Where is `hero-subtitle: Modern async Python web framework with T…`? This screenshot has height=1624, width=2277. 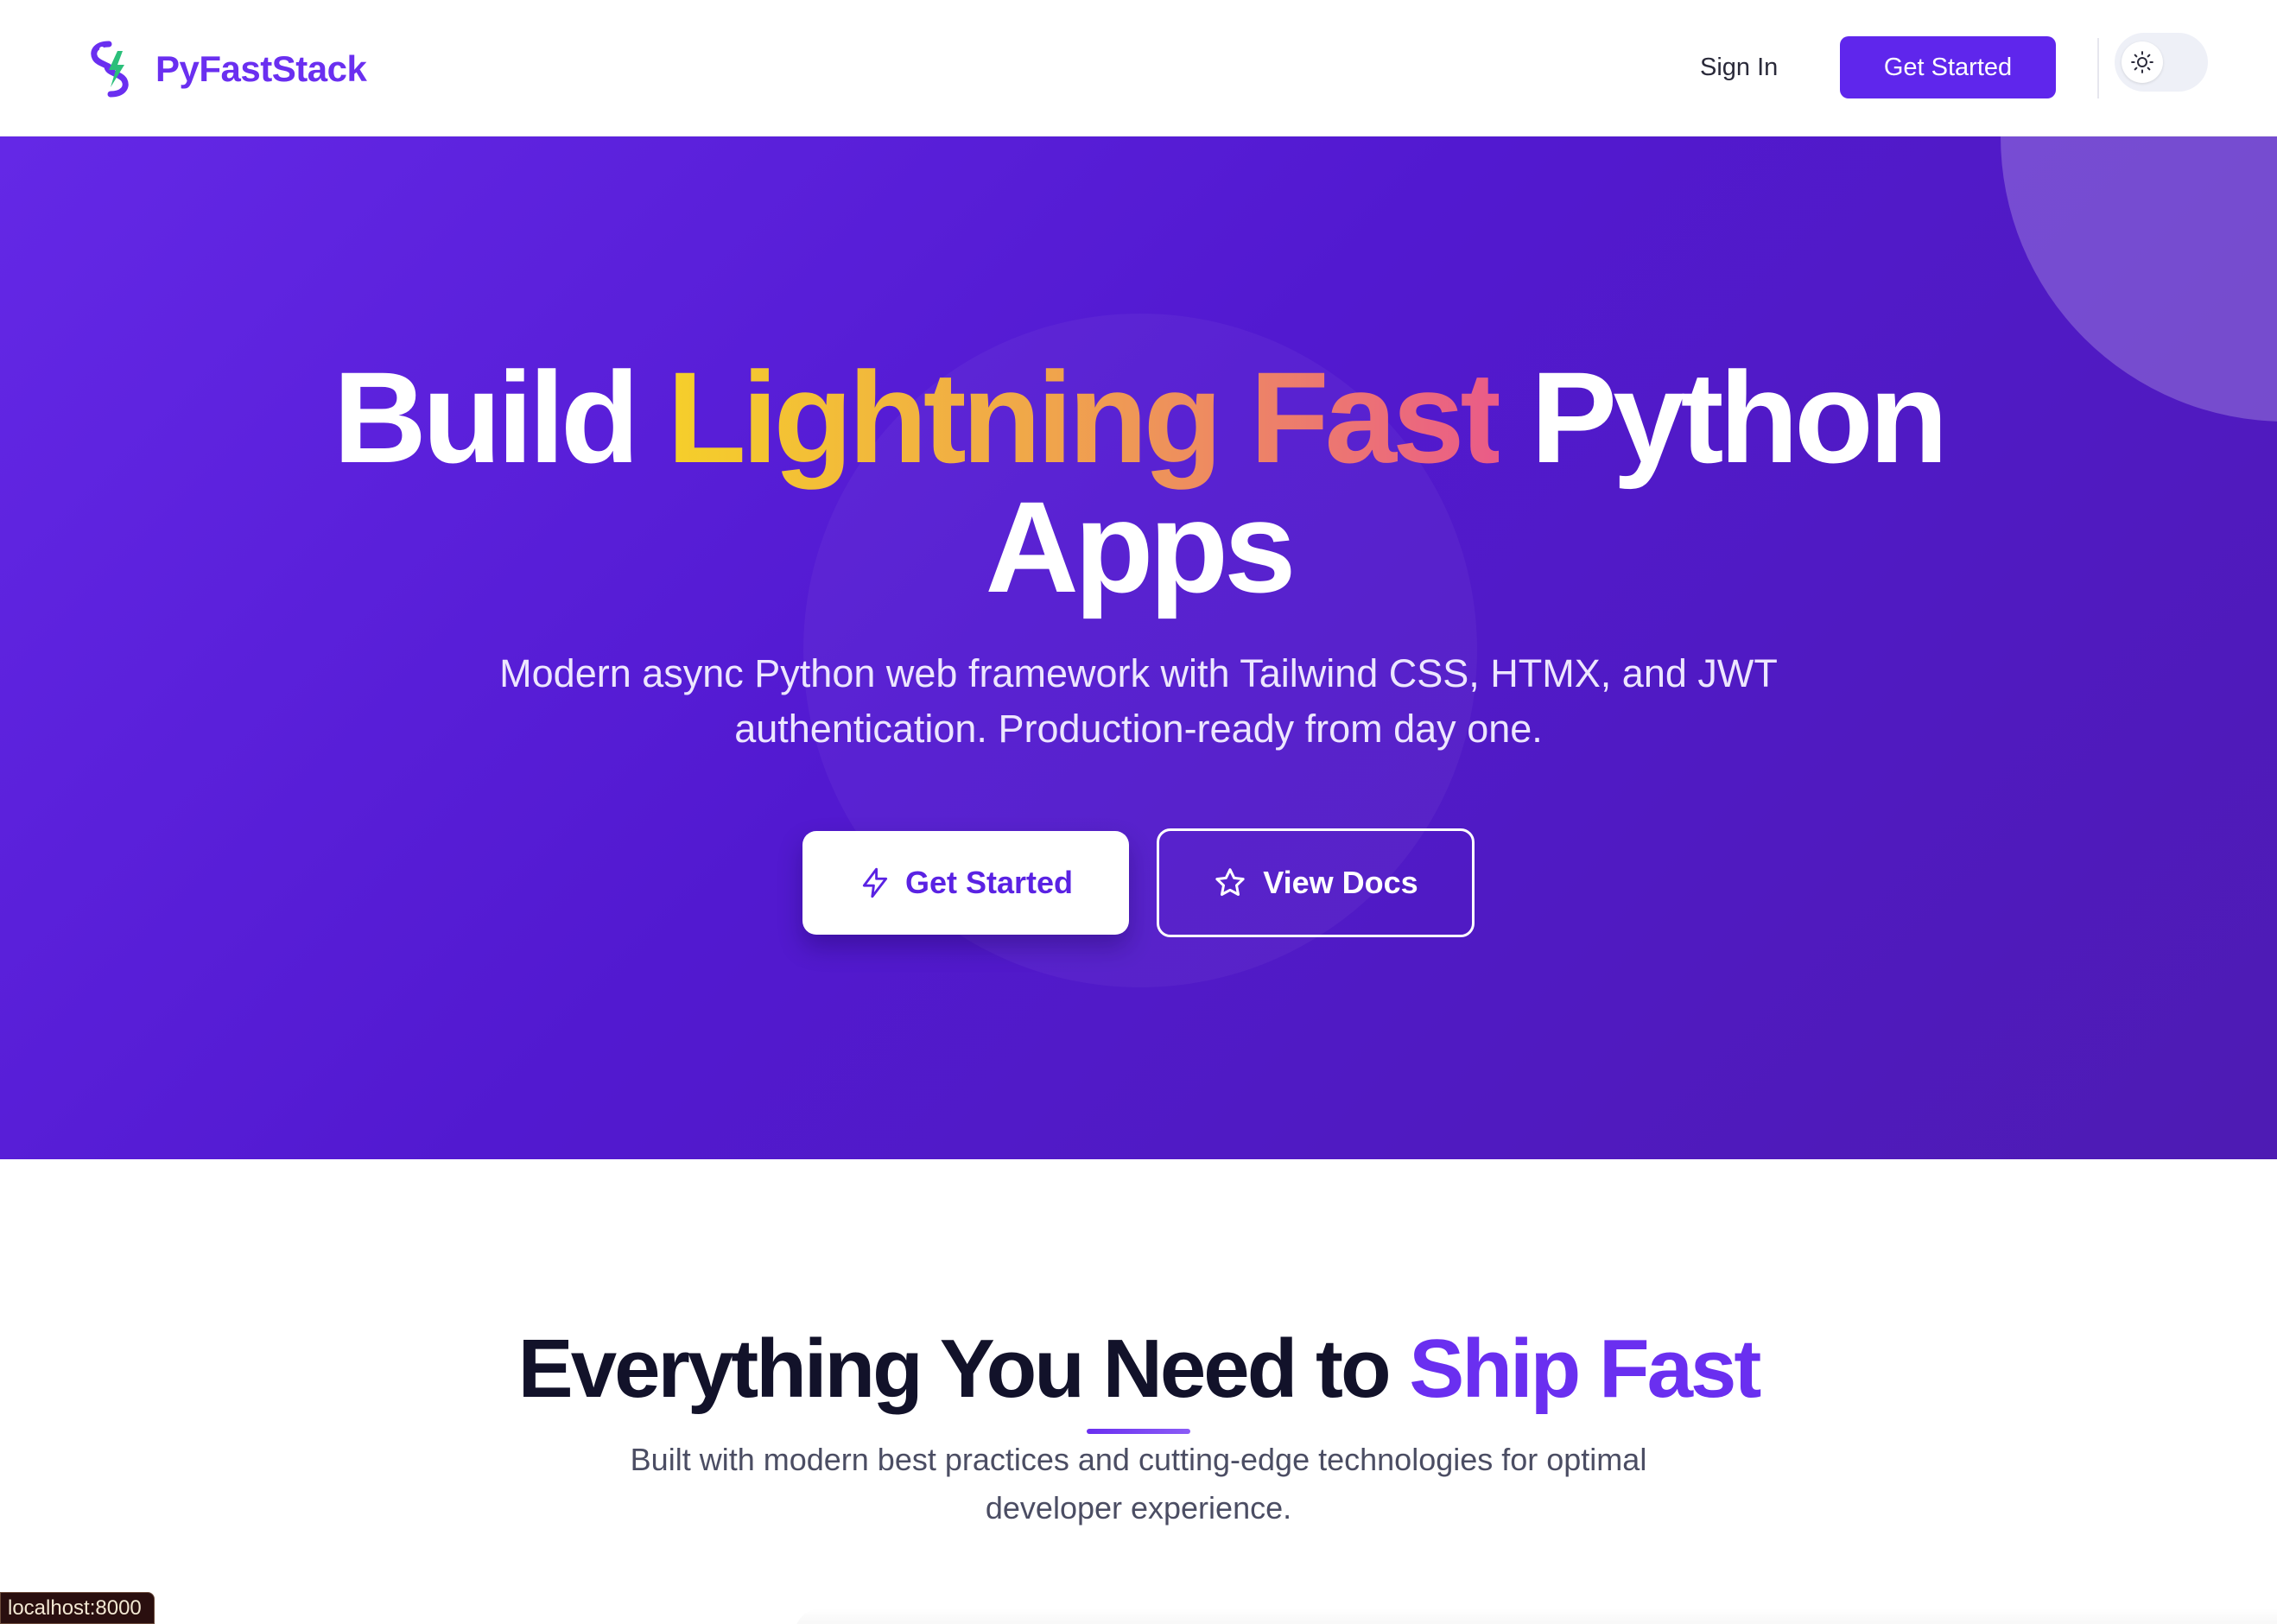 hero-subtitle: Modern async Python web framework with T… is located at coordinates (1138, 701).